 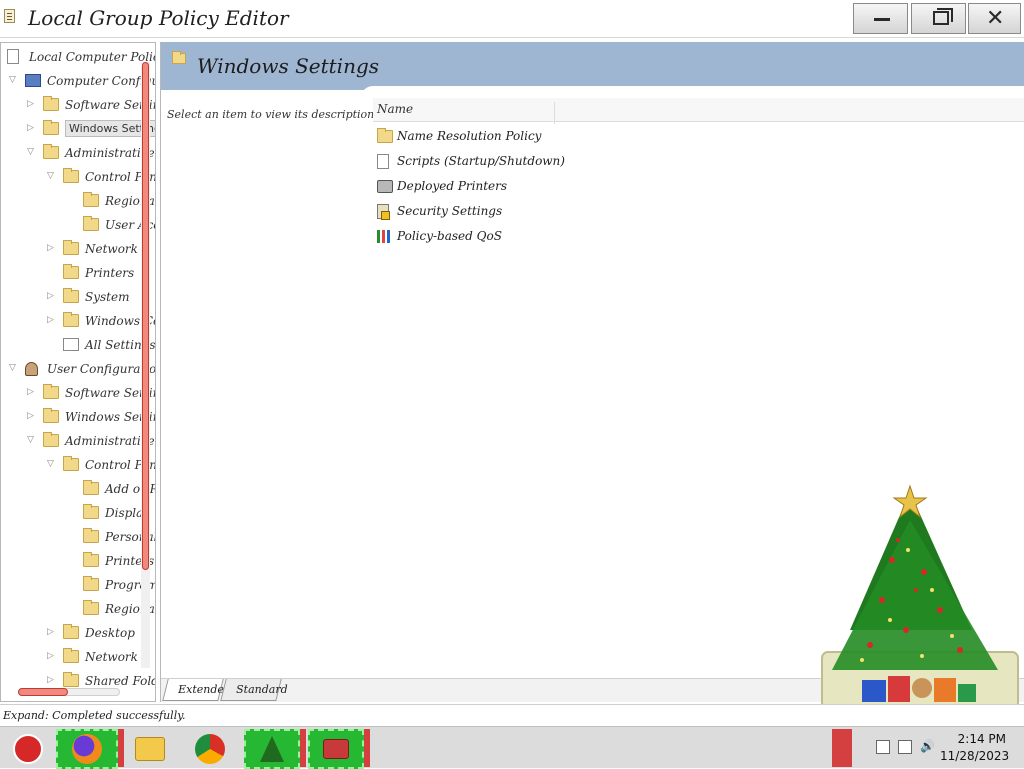 What do you see at coordinates (110, 633) in the screenshot?
I see `tree-item-label: Desktop` at bounding box center [110, 633].